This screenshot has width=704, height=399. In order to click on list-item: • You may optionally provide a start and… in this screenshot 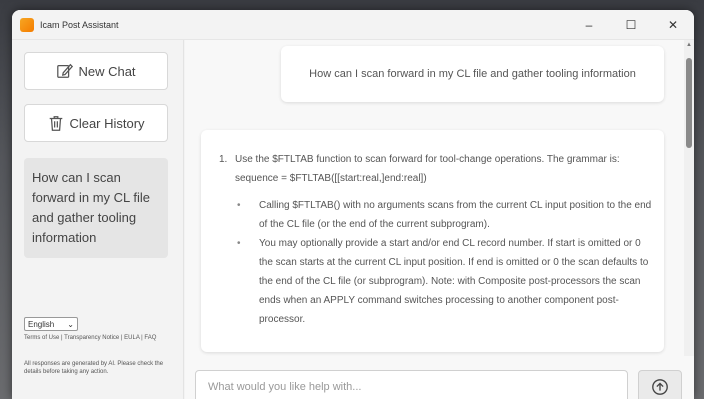, I will do `click(443, 281)`.